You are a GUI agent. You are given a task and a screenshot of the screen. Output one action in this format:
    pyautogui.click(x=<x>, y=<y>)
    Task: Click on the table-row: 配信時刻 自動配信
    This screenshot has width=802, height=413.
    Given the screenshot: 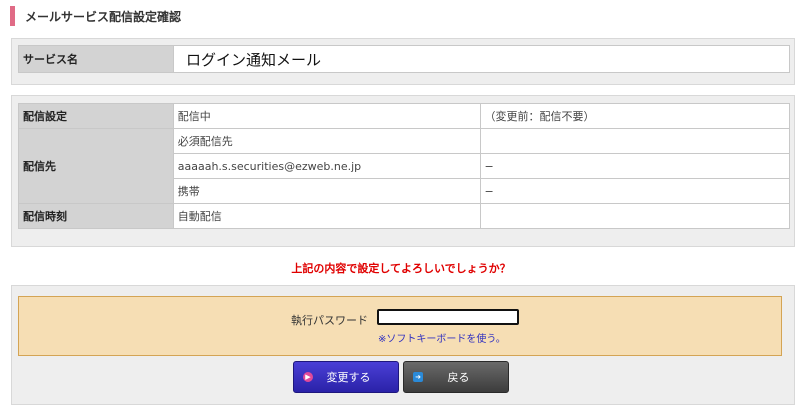 What is the action you would take?
    pyautogui.click(x=404, y=216)
    